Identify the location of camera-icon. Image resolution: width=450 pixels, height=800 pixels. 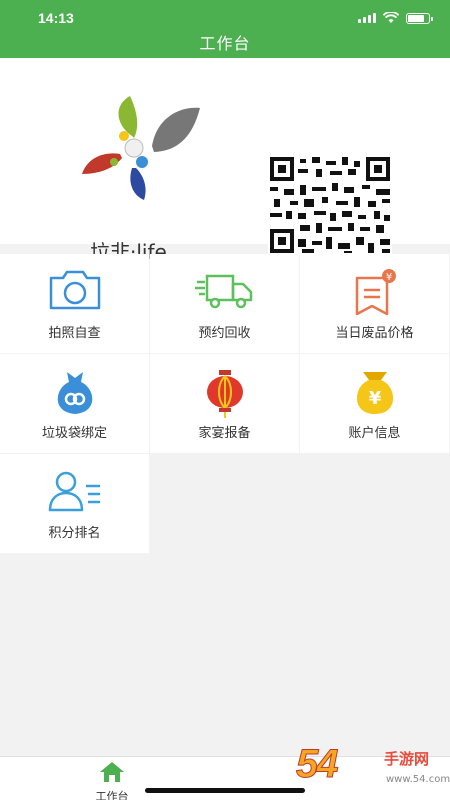
(74, 290).